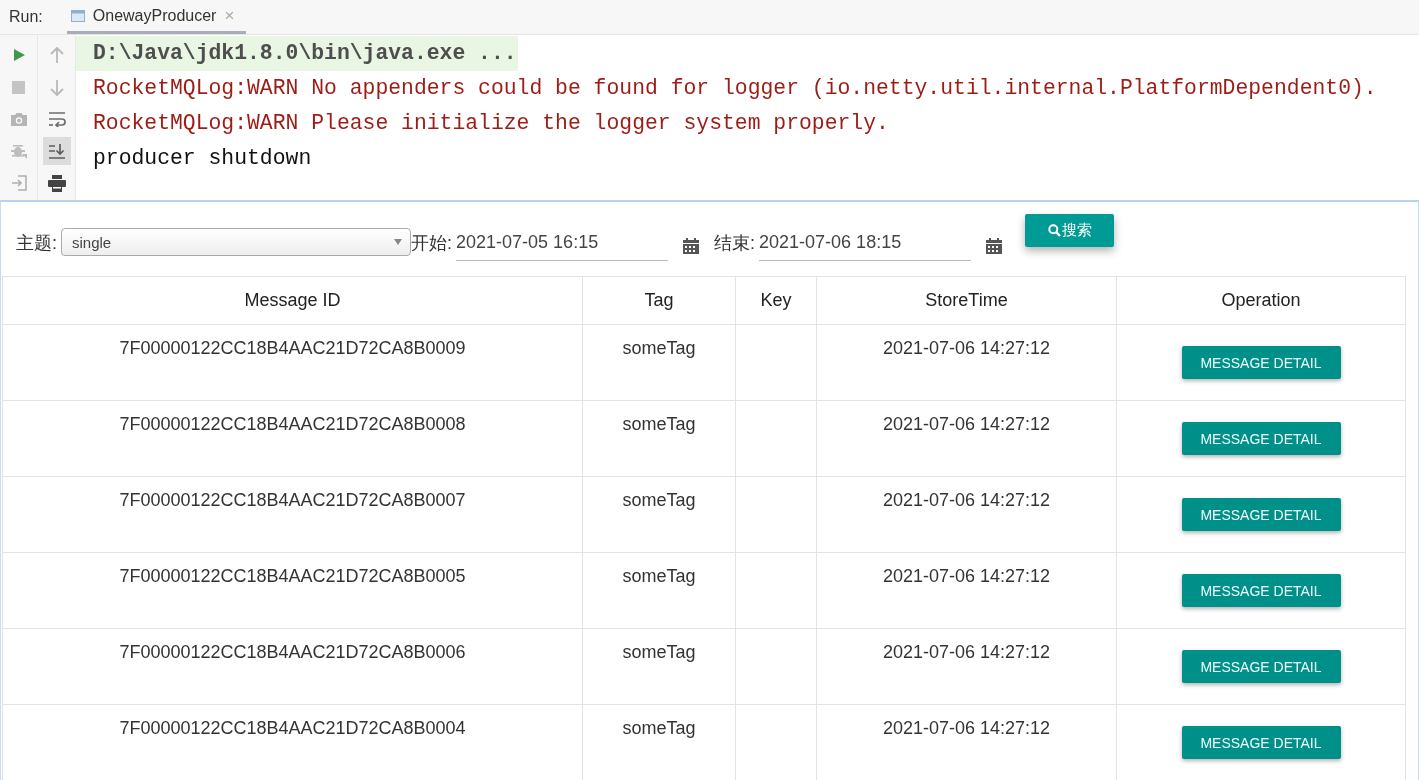 Image resolution: width=1419 pixels, height=780 pixels. What do you see at coordinates (292, 500) in the screenshot?
I see `message-id: 7F00000122CC18B4AAC21D72CA8B0007` at bounding box center [292, 500].